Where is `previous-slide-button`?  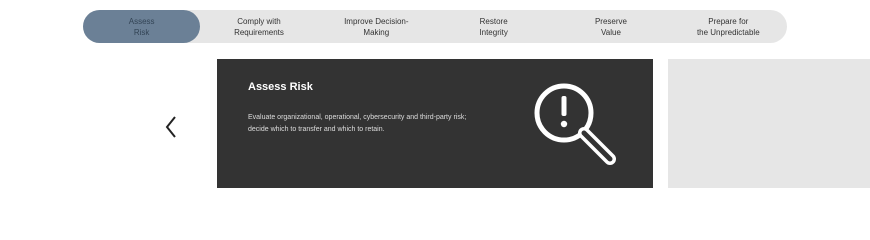
previous-slide-button is located at coordinates (171, 127).